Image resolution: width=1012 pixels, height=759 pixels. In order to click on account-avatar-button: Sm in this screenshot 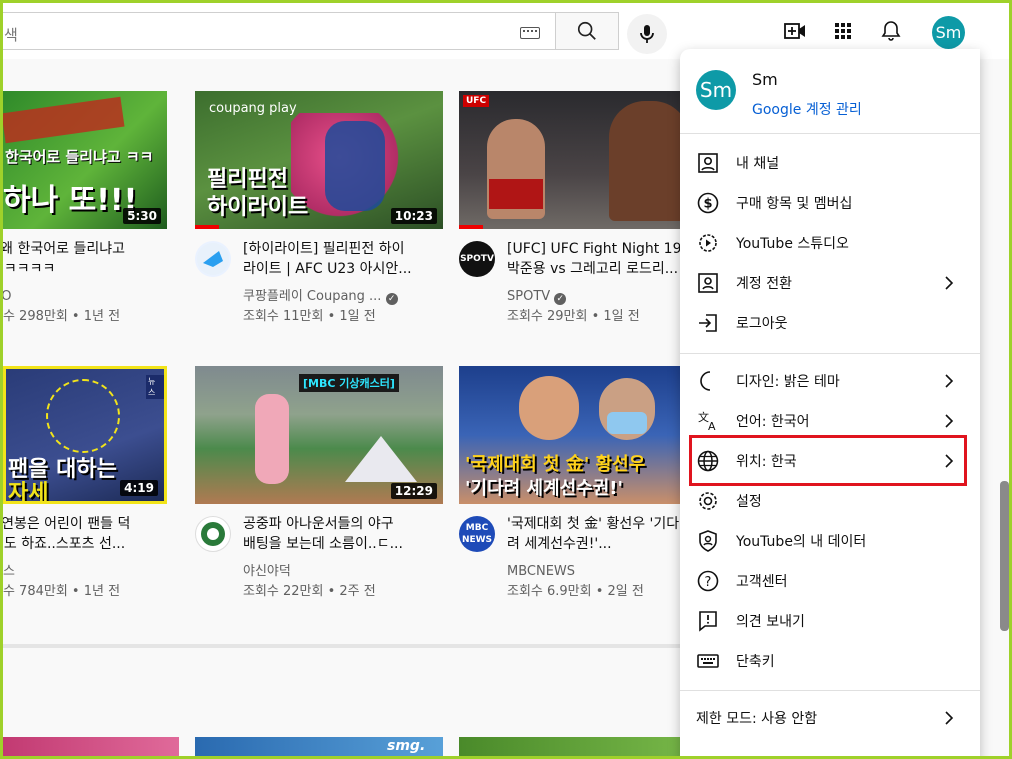, I will do `click(948, 32)`.